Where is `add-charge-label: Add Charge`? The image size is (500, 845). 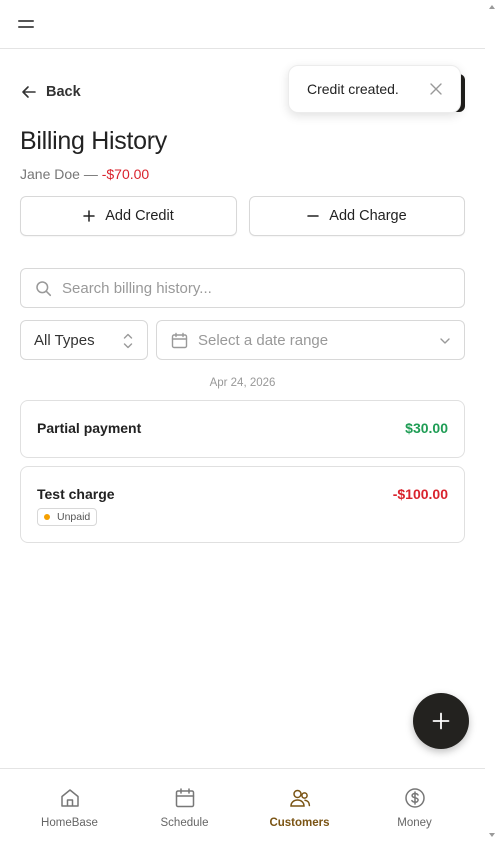 add-charge-label: Add Charge is located at coordinates (368, 216).